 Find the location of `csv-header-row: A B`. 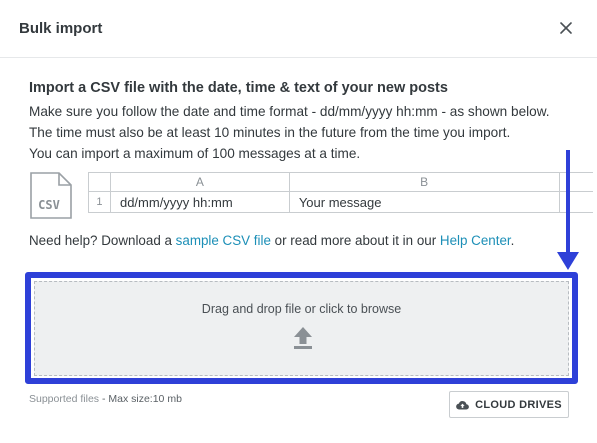

csv-header-row: A B is located at coordinates (340, 182).